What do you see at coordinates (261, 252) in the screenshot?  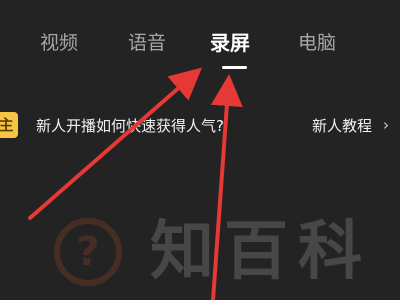 I see `watermark-text: 知百科` at bounding box center [261, 252].